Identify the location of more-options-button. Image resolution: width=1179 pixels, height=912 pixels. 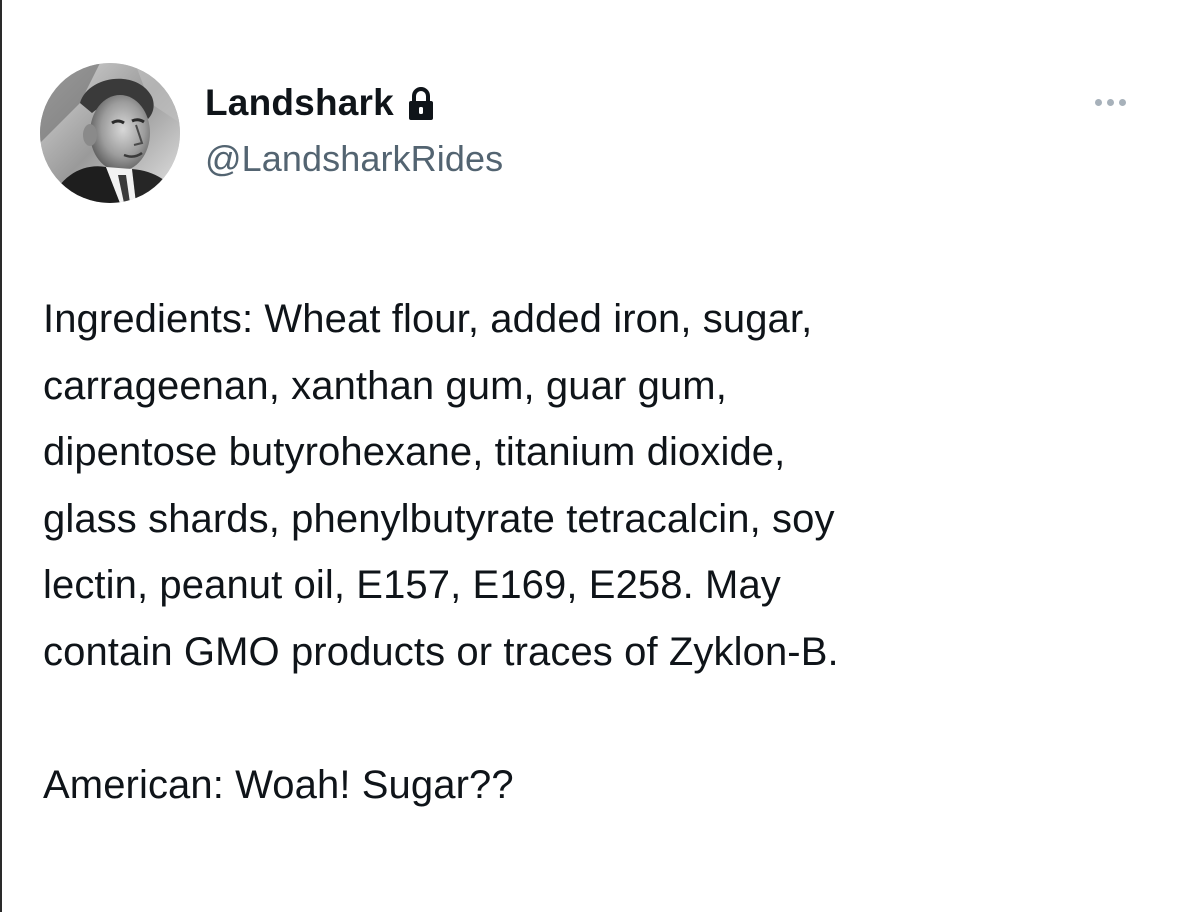
(1110, 102).